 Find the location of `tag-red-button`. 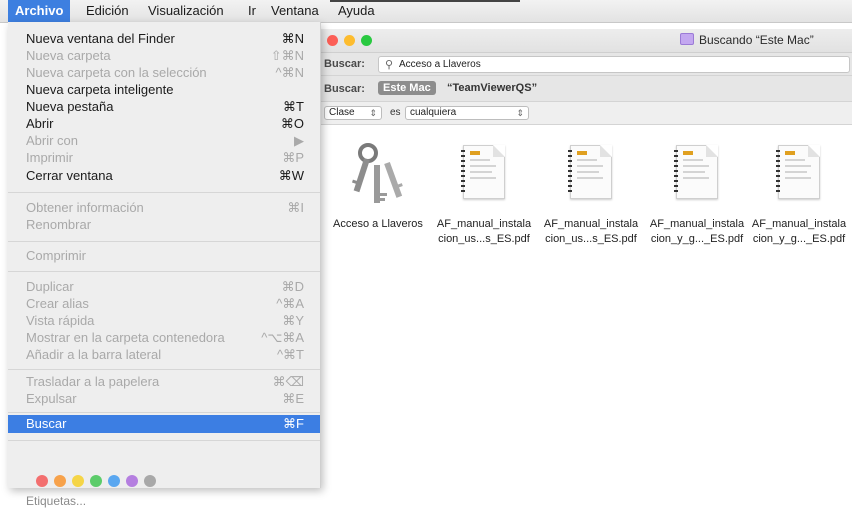

tag-red-button is located at coordinates (42, 481).